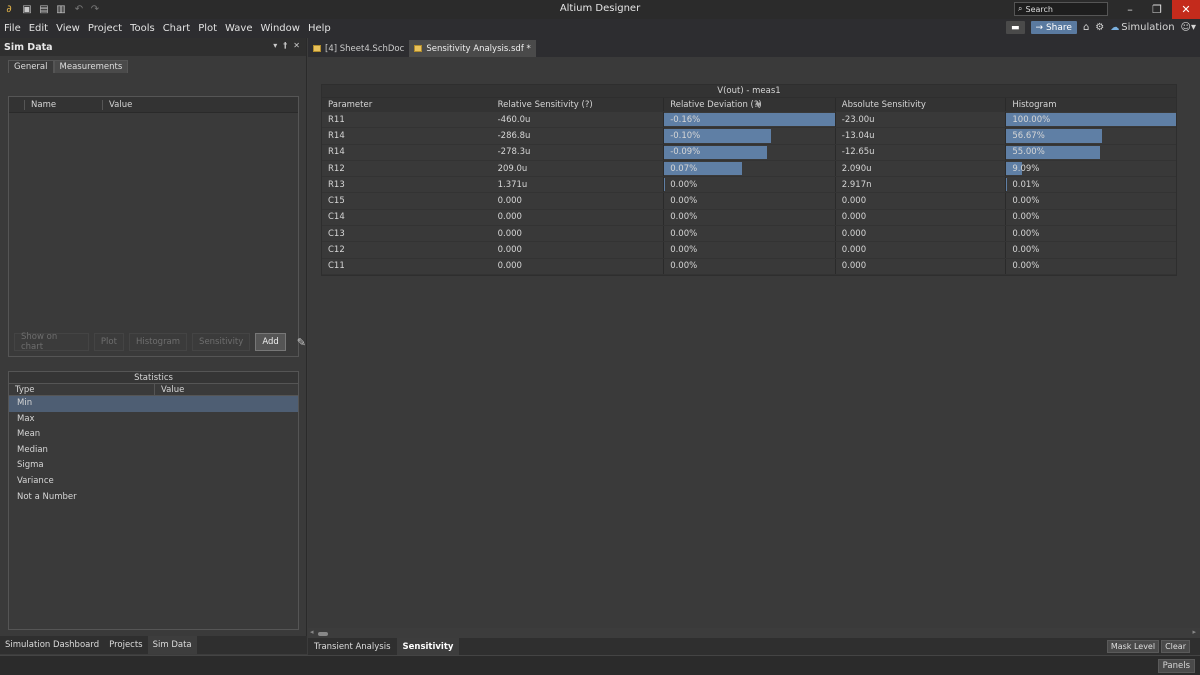  What do you see at coordinates (12, 28) in the screenshot?
I see `menu-file: File` at bounding box center [12, 28].